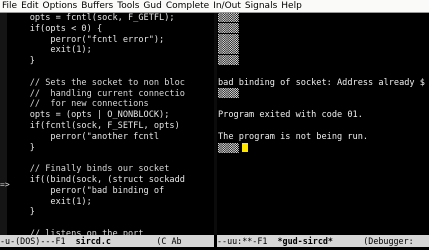 The height and width of the screenshot is (250, 429). What do you see at coordinates (97, 93) in the screenshot?
I see `source-line: // handling current connectio` at bounding box center [97, 93].